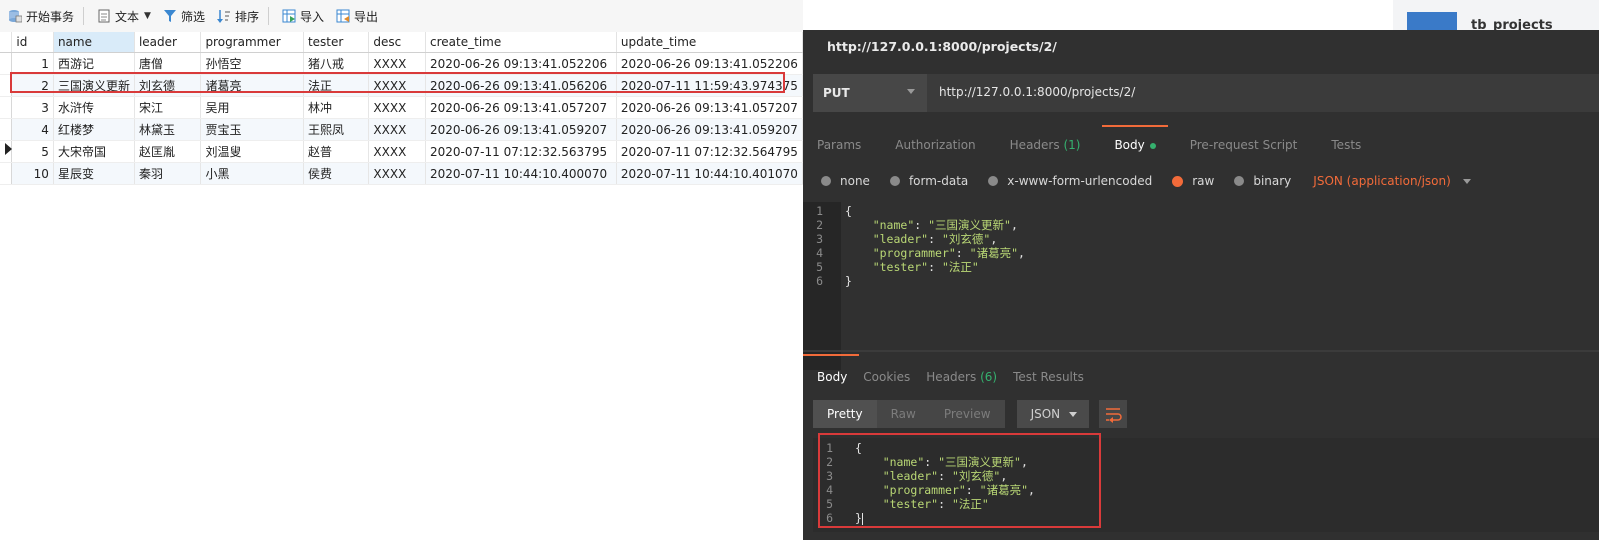 The height and width of the screenshot is (540, 1599). What do you see at coordinates (168, 107) in the screenshot?
I see `cell-leader: 宋江` at bounding box center [168, 107].